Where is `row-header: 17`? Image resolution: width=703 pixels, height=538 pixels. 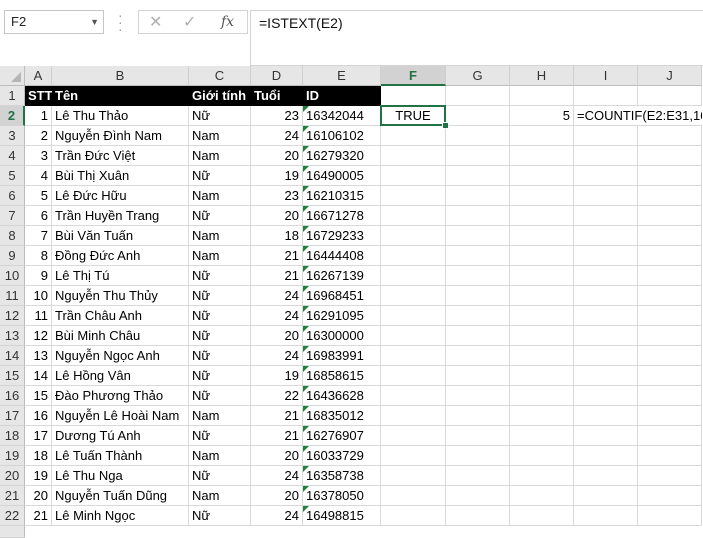 row-header: 17 is located at coordinates (12, 416).